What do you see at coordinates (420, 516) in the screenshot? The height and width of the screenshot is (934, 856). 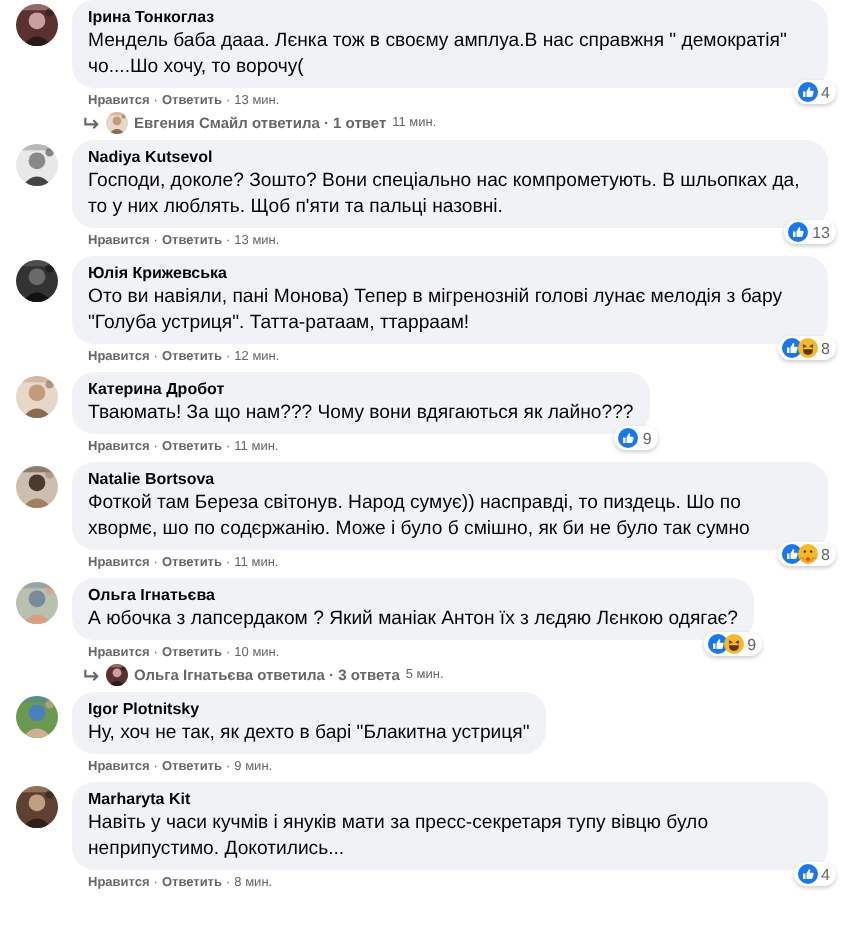 I see `comment-text: Фоткой там Береза світонув. Народ сумує)) насправді, то пиздець. Шо по хвормє, шо по содєржанію. Може і було б смішно, як би не було так сумно` at bounding box center [420, 516].